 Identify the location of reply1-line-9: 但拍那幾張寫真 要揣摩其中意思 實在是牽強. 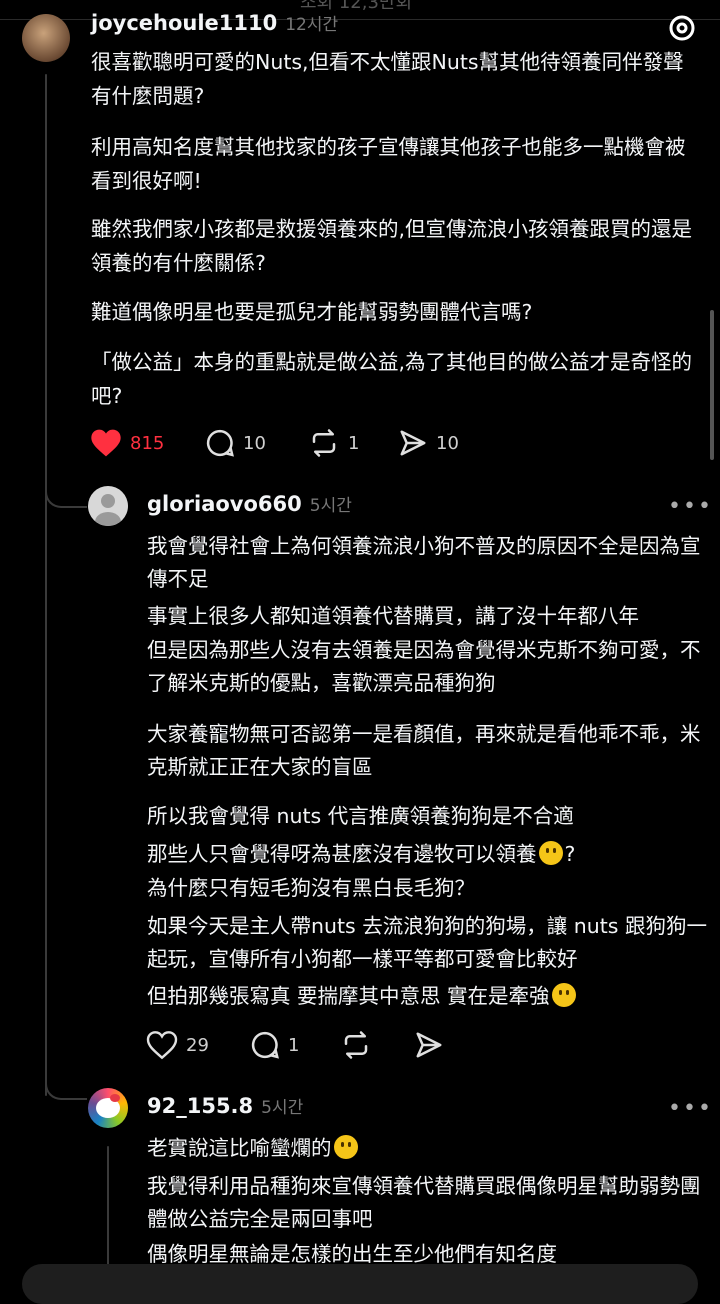
(427, 996).